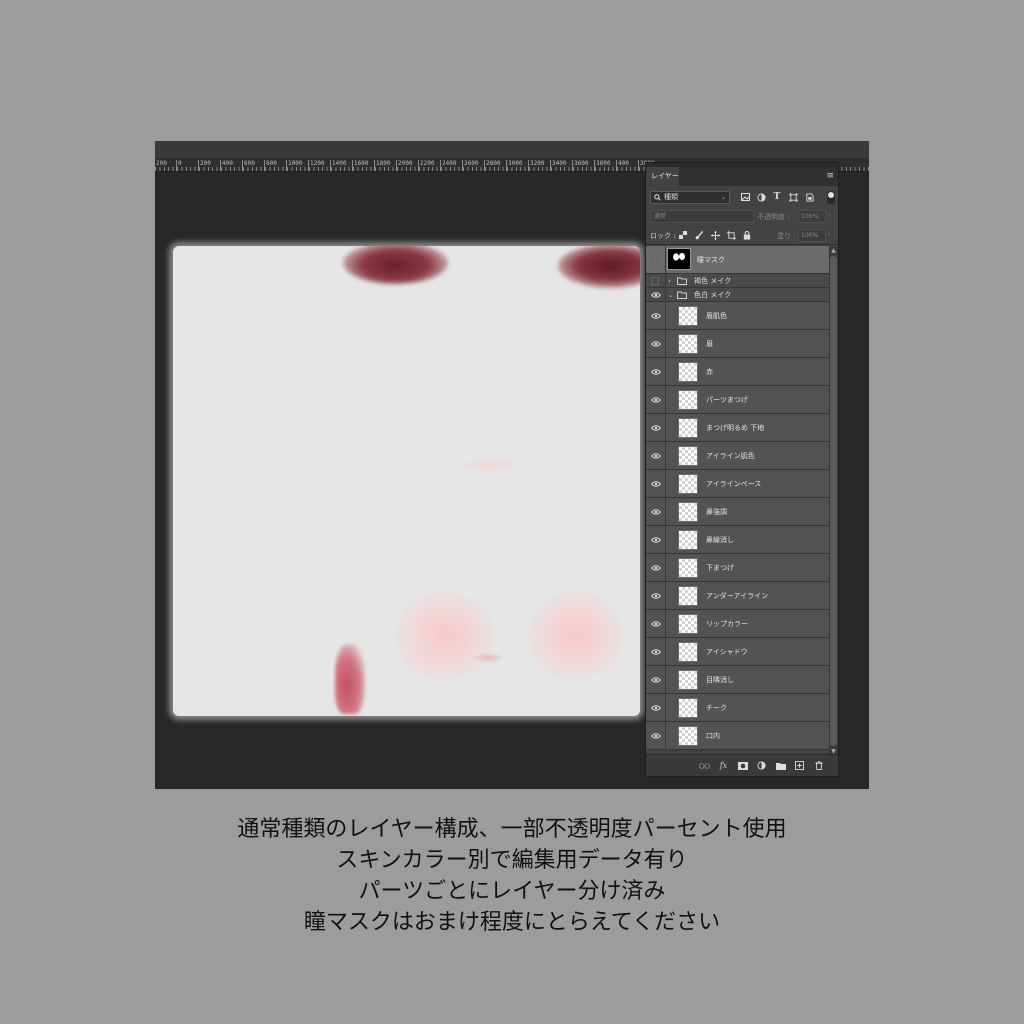 This screenshot has width=1024, height=1024. I want to click on layer-row: チーク, so click(737, 708).